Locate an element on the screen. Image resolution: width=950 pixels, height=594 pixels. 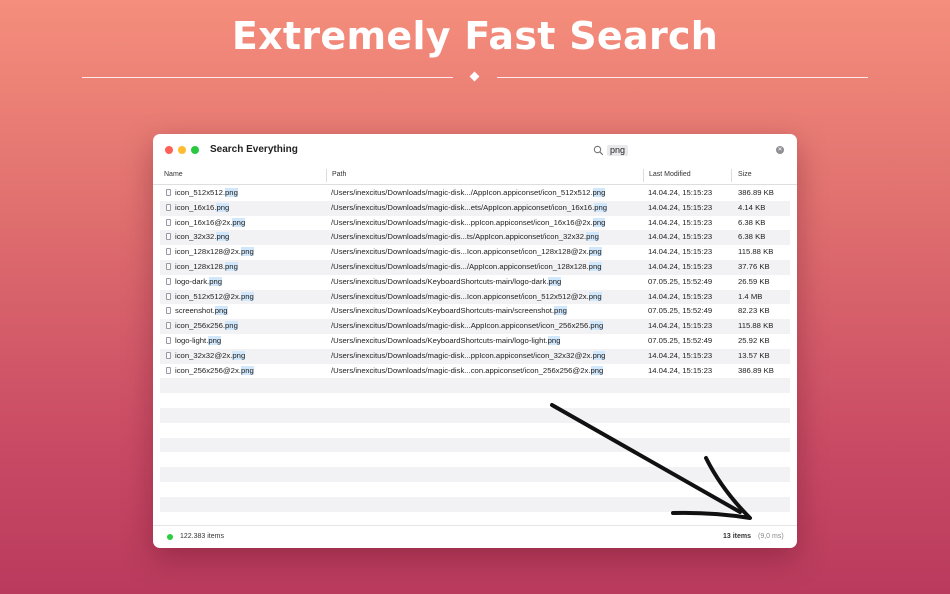
file-name-prefix: icon_256x256@2x. is located at coordinates (208, 370).